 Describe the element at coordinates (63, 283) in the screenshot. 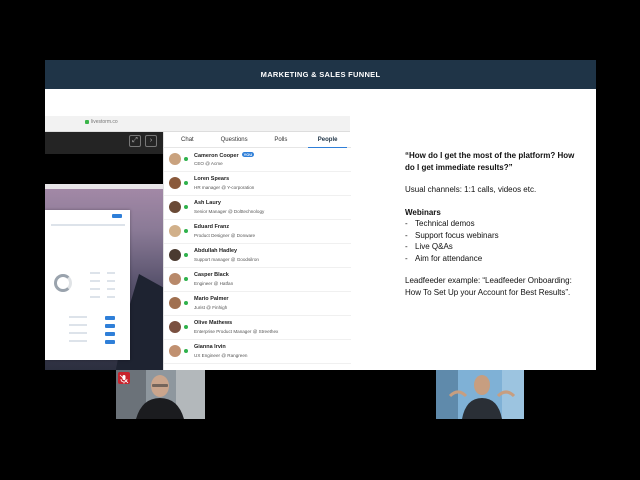

I see `donut-chart-icon` at that location.